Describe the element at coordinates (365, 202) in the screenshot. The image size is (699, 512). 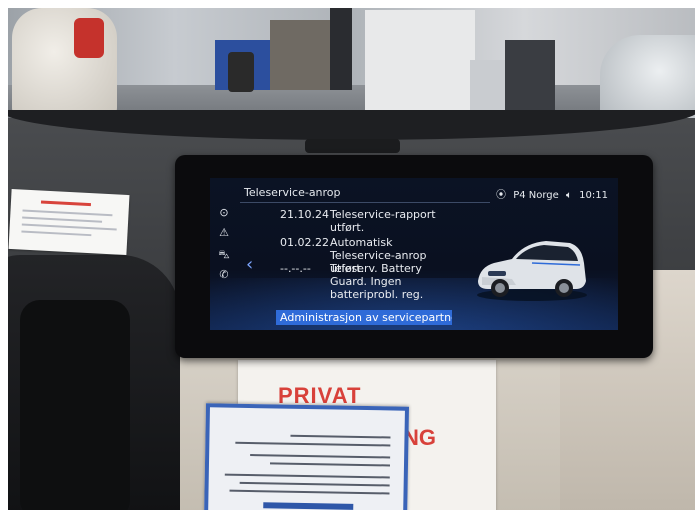
I see `title-divider` at that location.